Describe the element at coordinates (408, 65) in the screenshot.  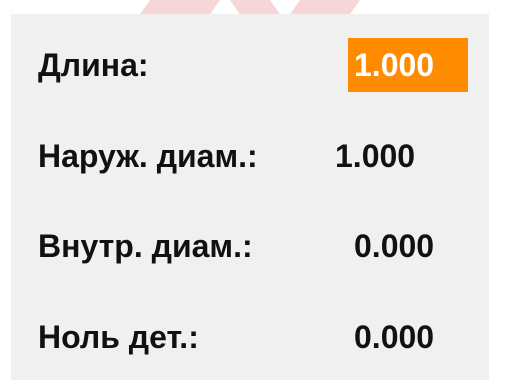
I see `length-value-field: 1.000` at that location.